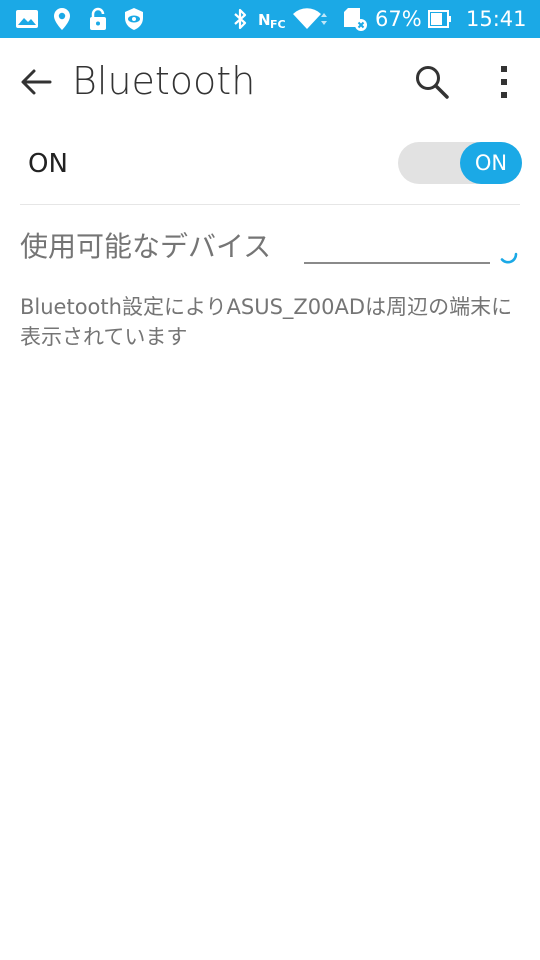 Image resolution: width=540 pixels, height=960 pixels. Describe the element at coordinates (440, 19) in the screenshot. I see `battery-icon` at that location.